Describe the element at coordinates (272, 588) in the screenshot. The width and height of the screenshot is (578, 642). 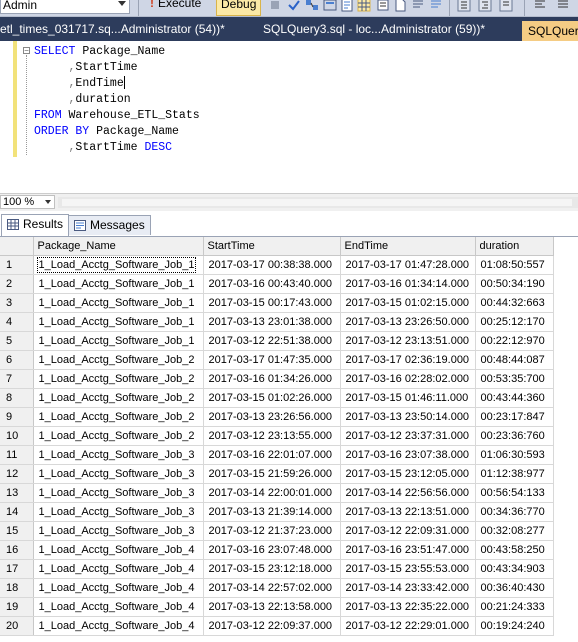
I see `cell-starttime: 2017-03-14 22:57:02.000` at that location.